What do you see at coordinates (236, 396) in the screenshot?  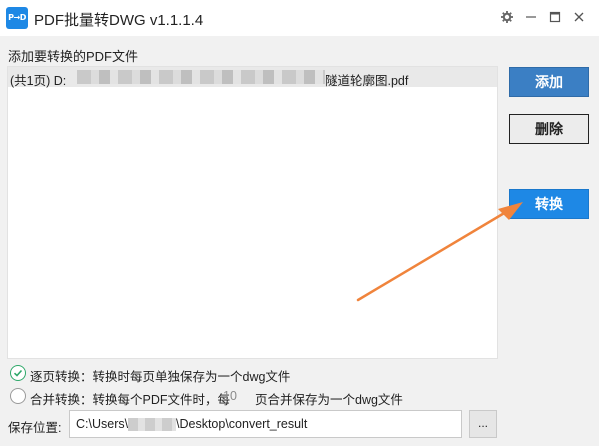 I see `merge-page-count-input: 10` at bounding box center [236, 396].